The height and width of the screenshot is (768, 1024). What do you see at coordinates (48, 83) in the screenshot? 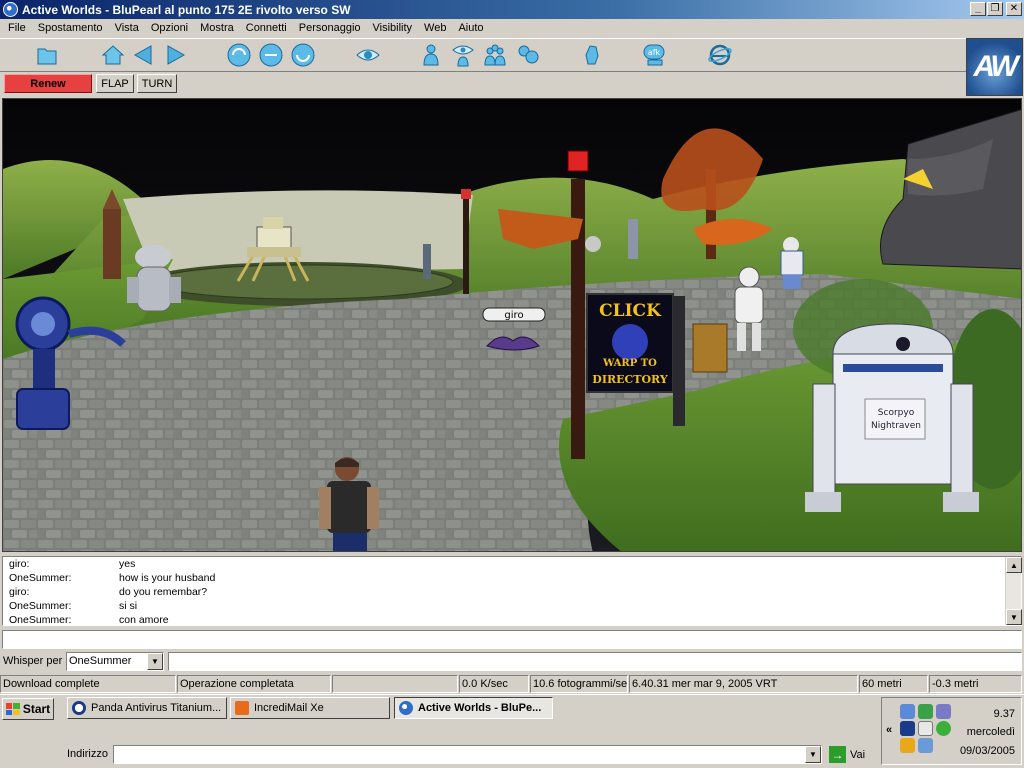
I see `renew-button: Renew` at bounding box center [48, 83].